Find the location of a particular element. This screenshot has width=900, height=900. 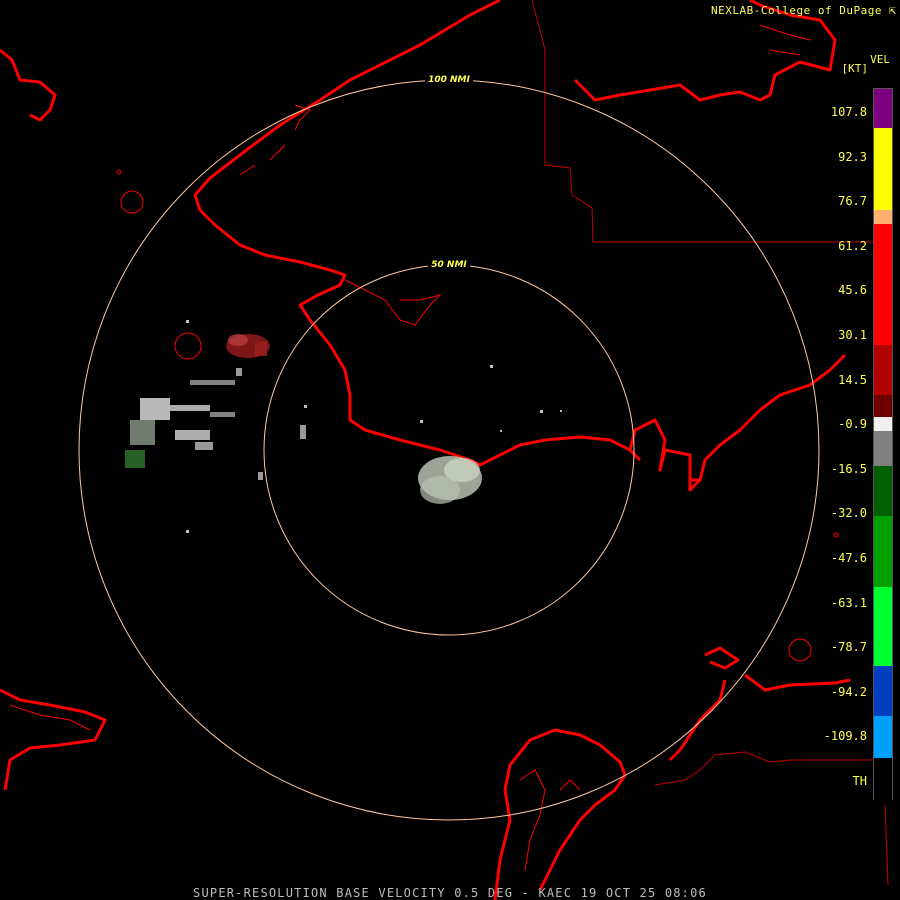

ring-labels: 100 NMI 50 NMI is located at coordinates (449, 171).